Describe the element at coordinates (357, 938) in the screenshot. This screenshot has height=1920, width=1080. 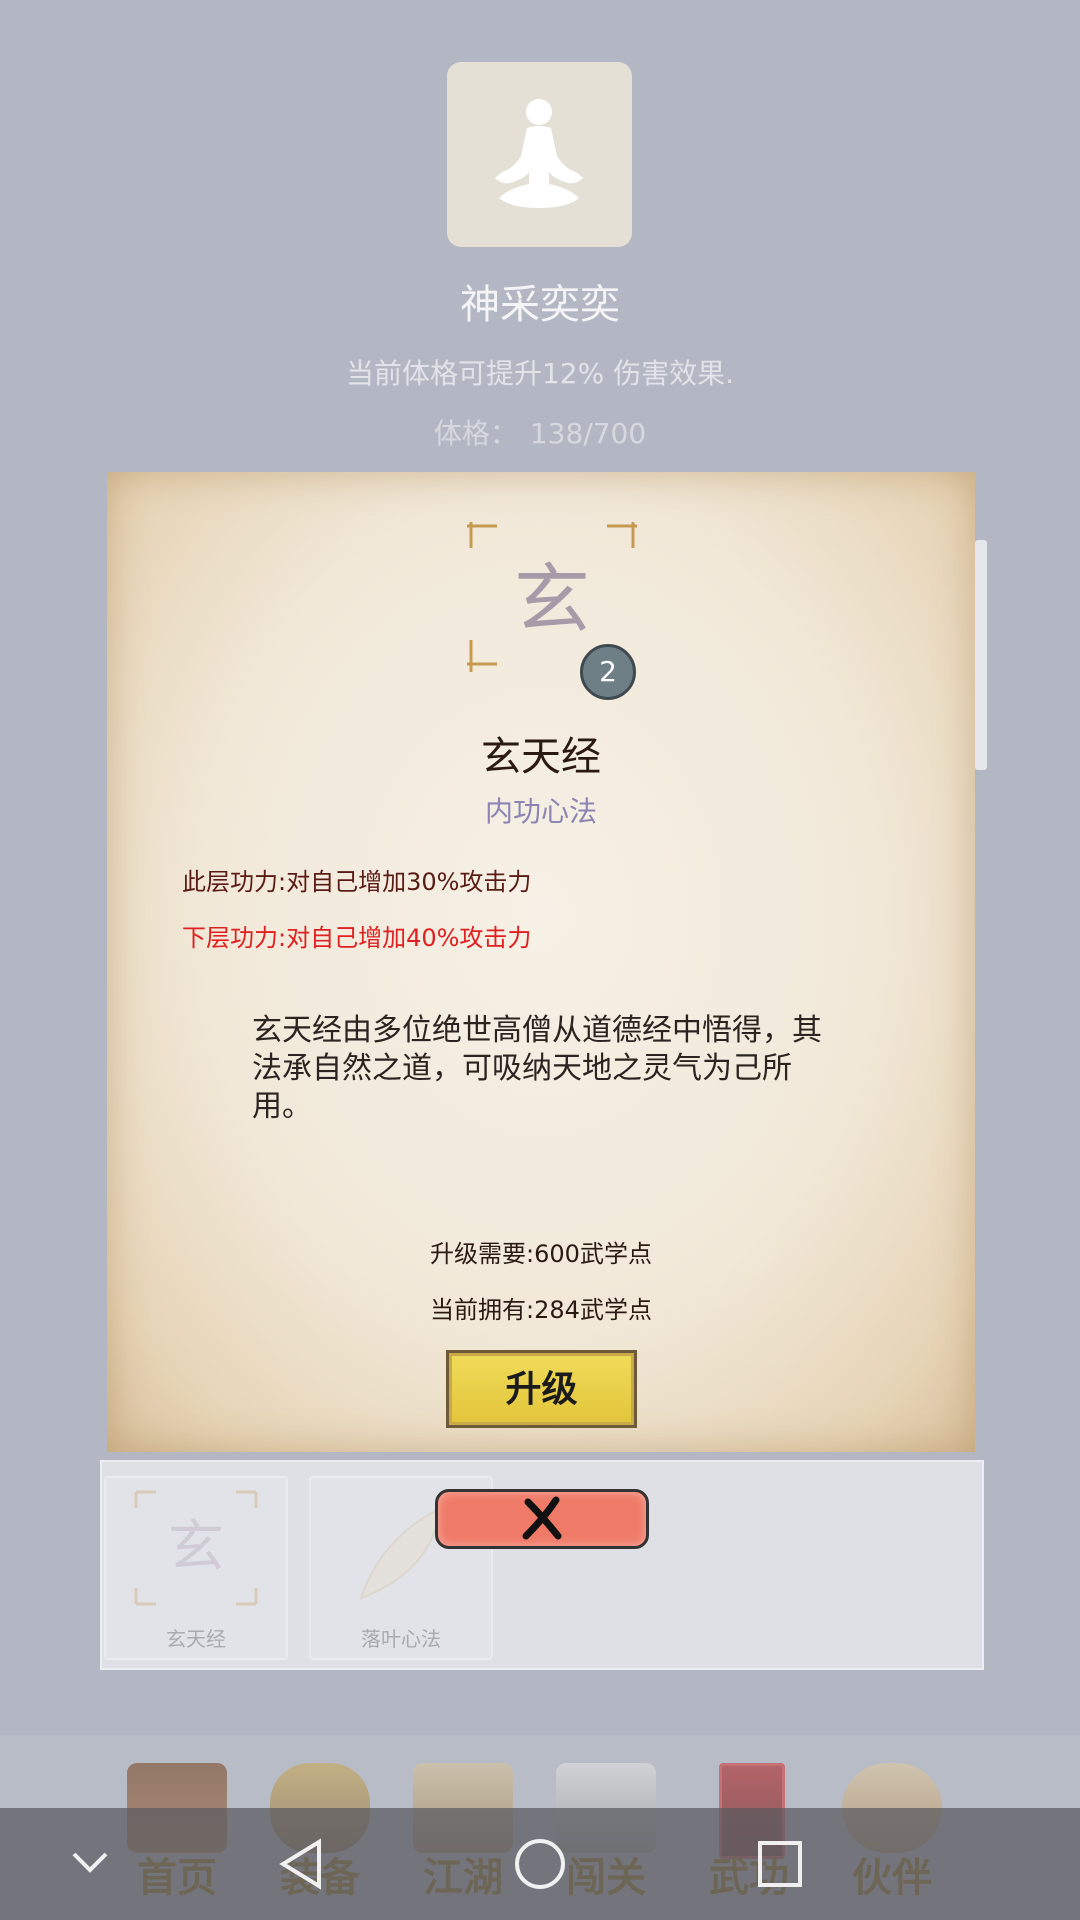
I see `next-level-effect: 下层功力:对自己增加40%攻击力` at that location.